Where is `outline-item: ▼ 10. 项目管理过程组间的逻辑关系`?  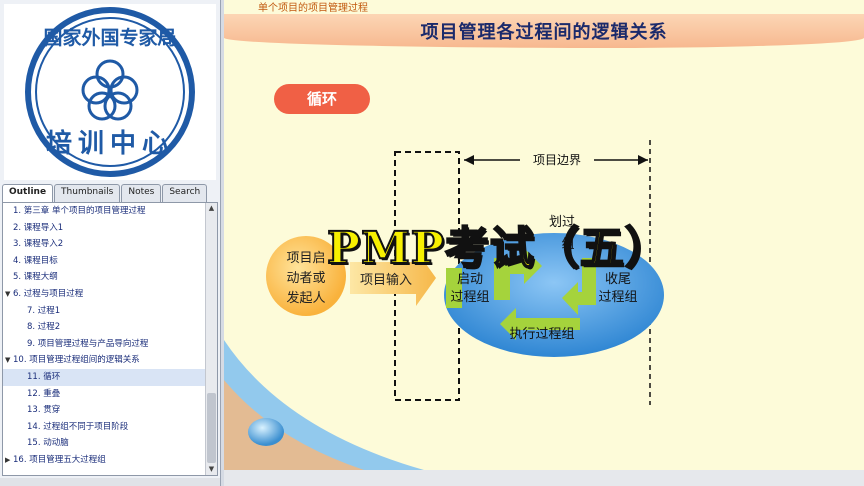
outline-item: ▼ 10. 项目管理过程组间的逻辑关系 is located at coordinates (110, 360).